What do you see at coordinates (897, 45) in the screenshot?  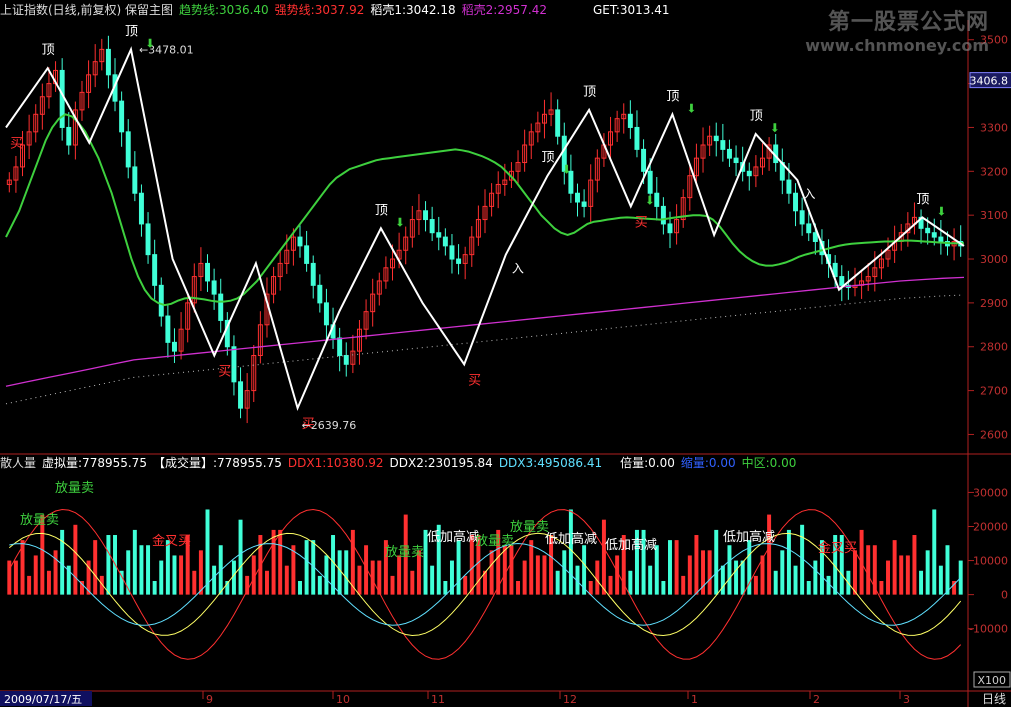 I see `watermark-url: www.chnmoney.com` at bounding box center [897, 45].